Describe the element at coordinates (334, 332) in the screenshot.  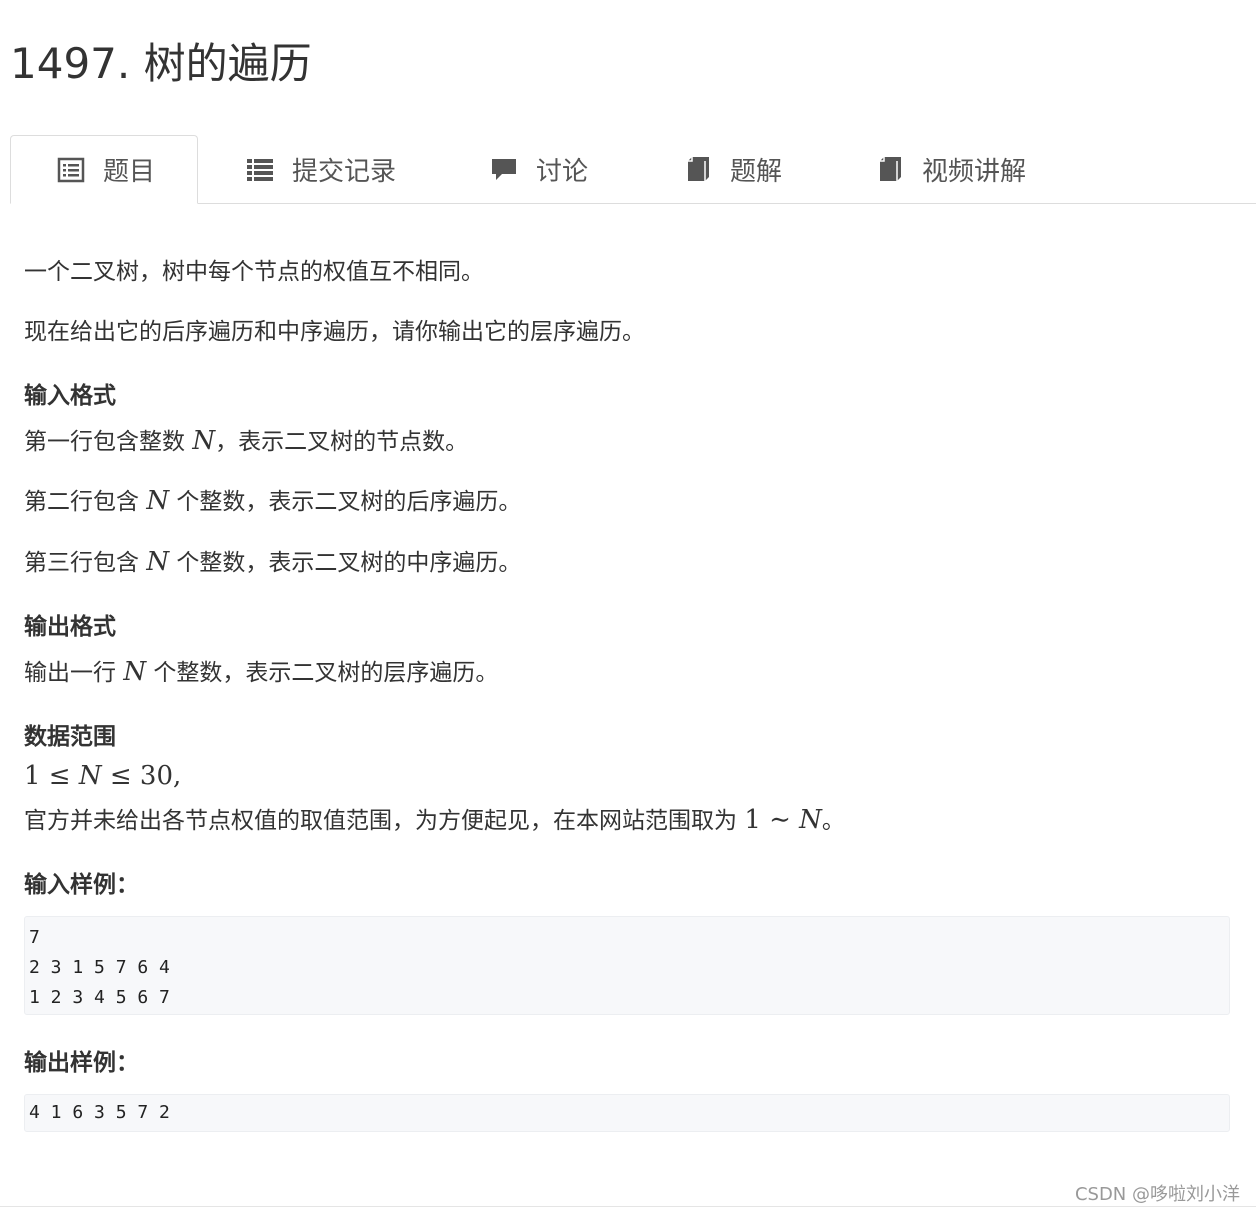
I see `description-line: 现在给出它的后序遍历和中序遍历，请你输出它的层序遍历。` at that location.